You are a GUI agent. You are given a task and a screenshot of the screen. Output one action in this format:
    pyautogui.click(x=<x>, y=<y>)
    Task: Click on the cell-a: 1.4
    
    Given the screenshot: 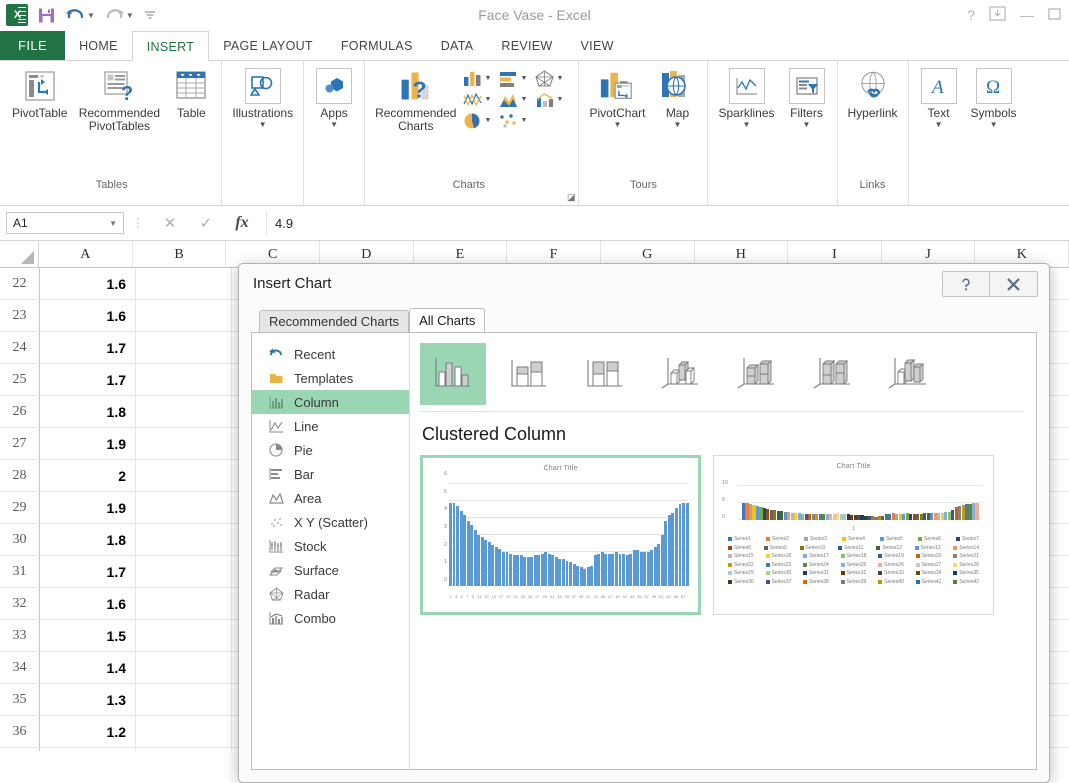 What is the action you would take?
    pyautogui.click(x=88, y=667)
    